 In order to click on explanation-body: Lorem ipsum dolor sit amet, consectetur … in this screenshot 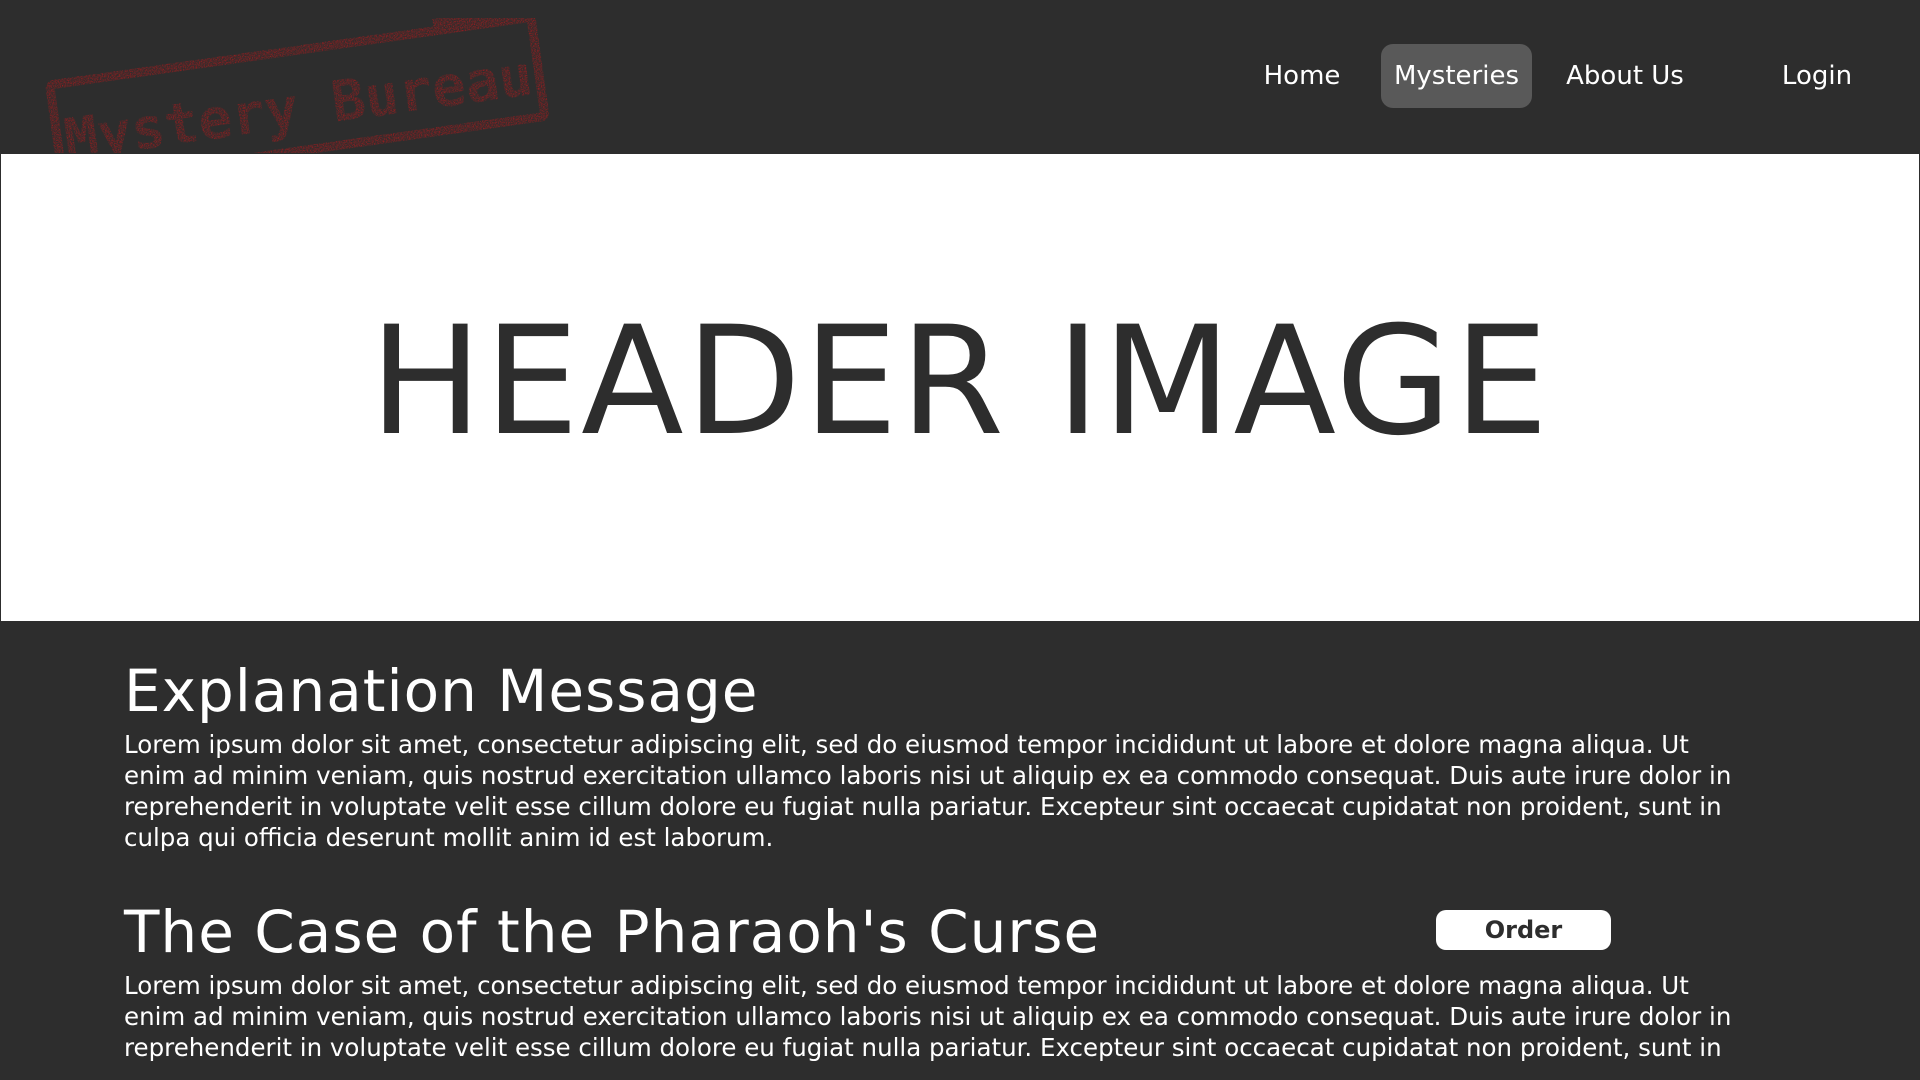, I will do `click(928, 791)`.